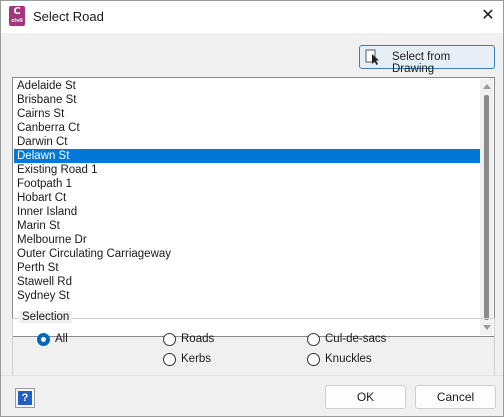 Image resolution: width=504 pixels, height=417 pixels. Describe the element at coordinates (248, 254) in the screenshot. I see `road-list-item: Outer Circulating Carriageway` at that location.